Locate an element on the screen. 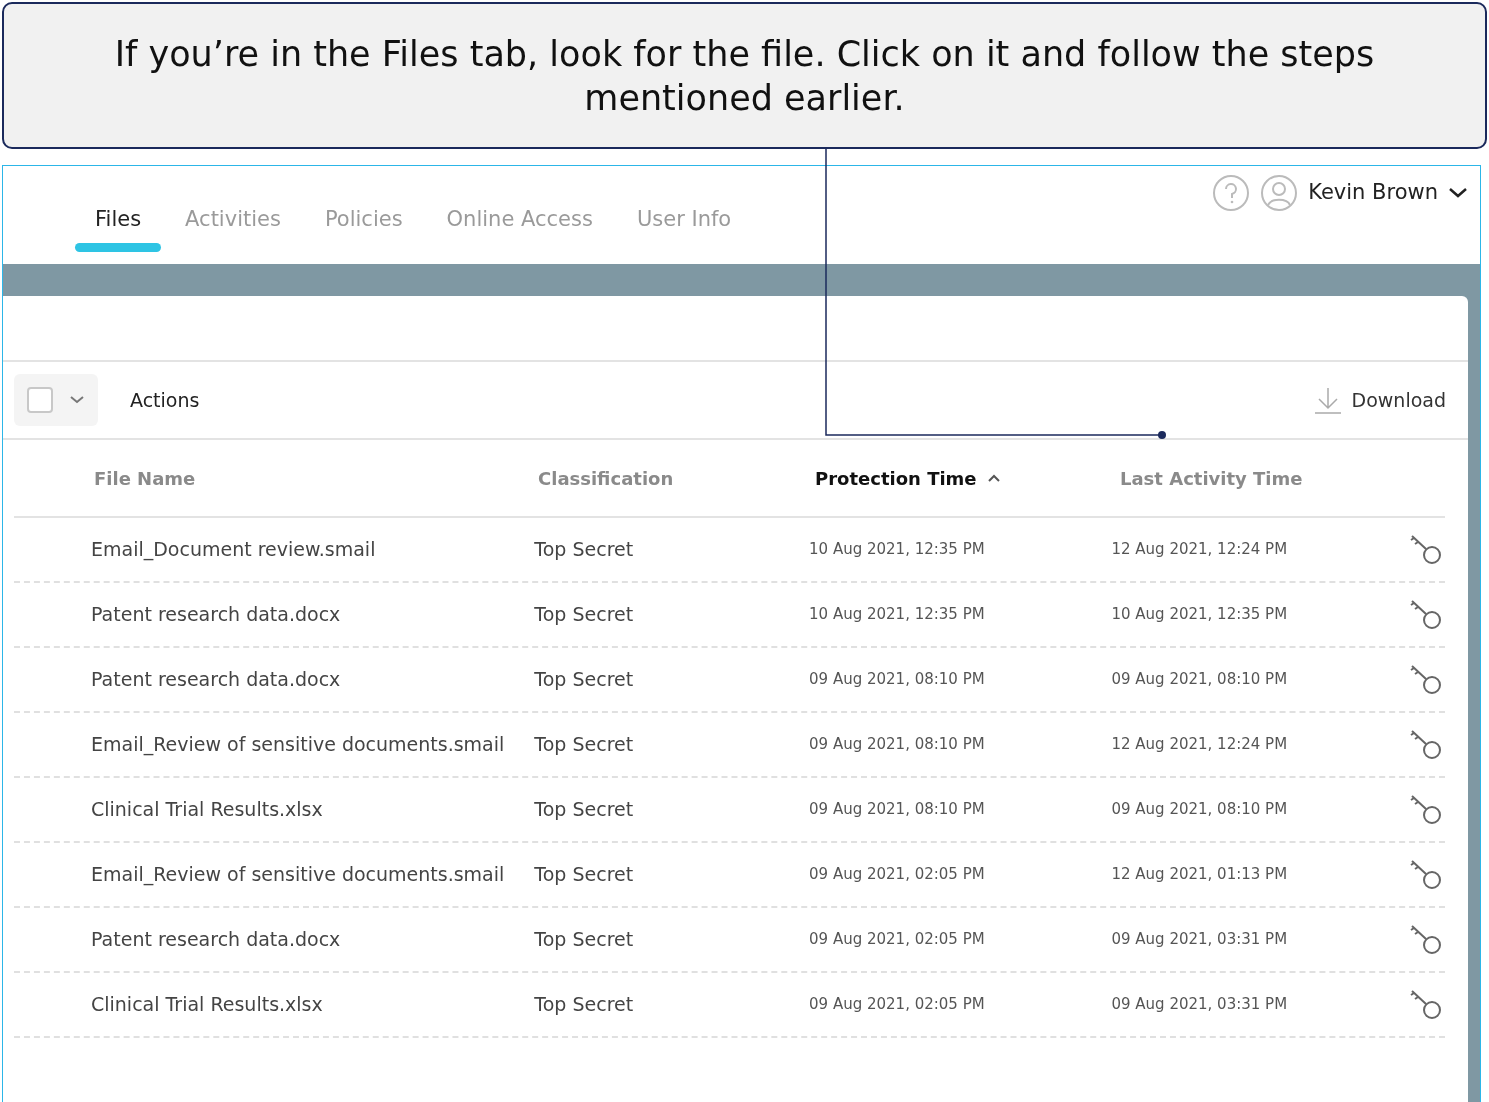 The width and height of the screenshot is (1489, 1102). sort-ascending-icon is located at coordinates (993, 478).